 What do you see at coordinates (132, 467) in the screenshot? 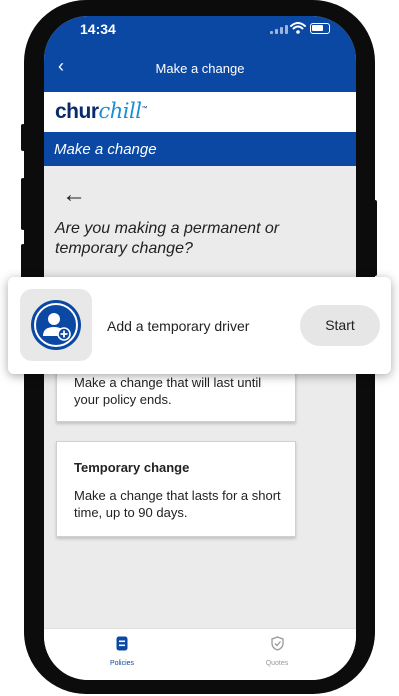
I see `card-title: Temporary change` at bounding box center [132, 467].